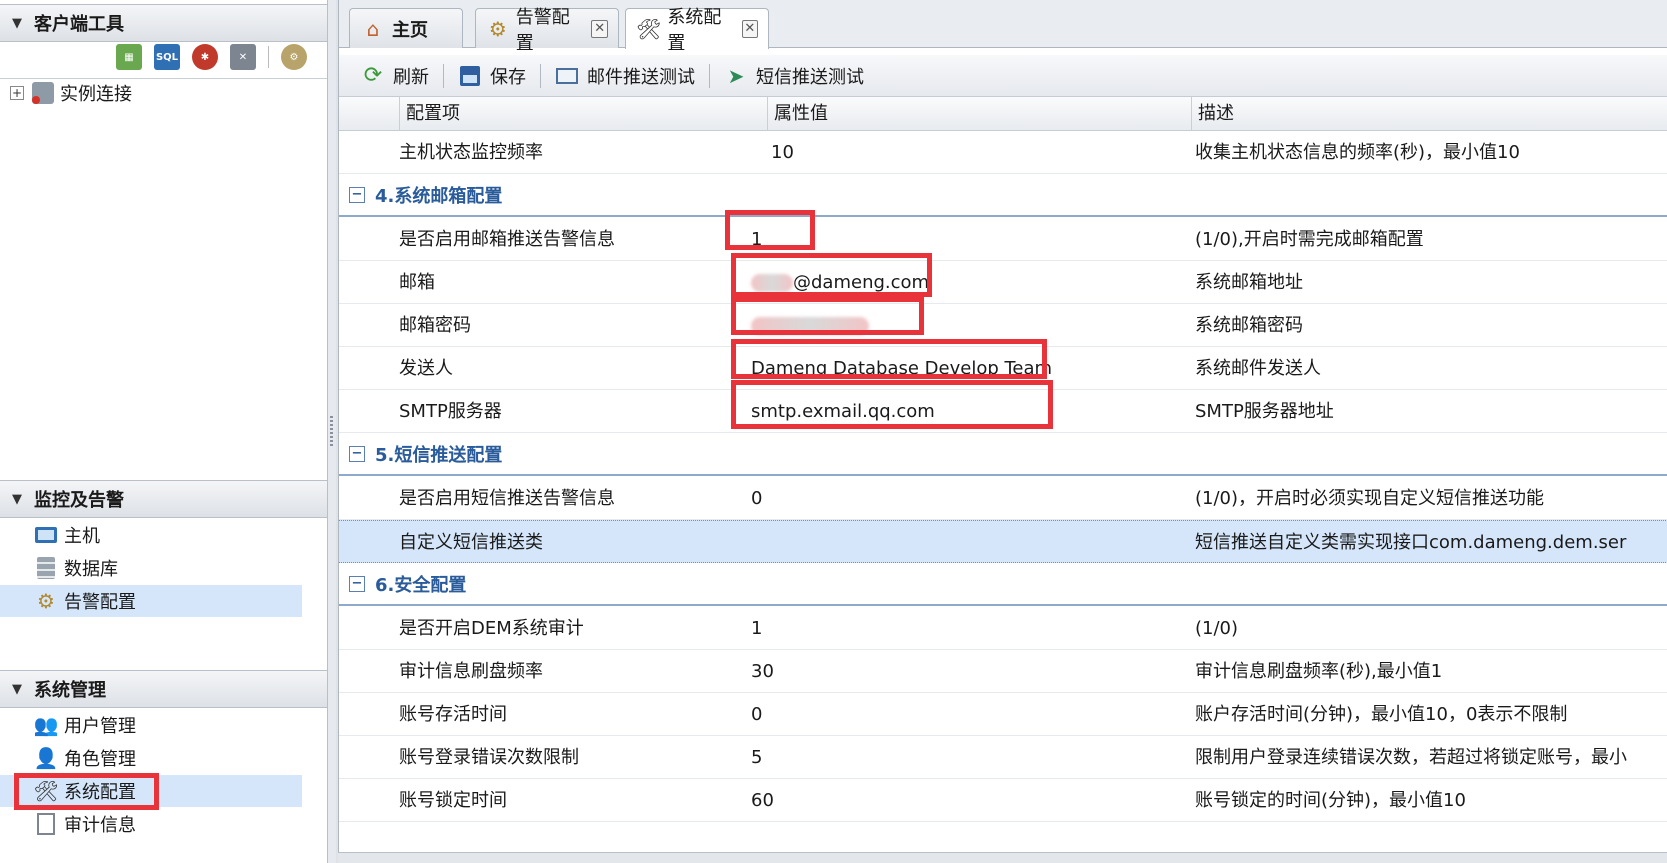  What do you see at coordinates (756, 628) in the screenshot?
I see `config-value: 1` at bounding box center [756, 628].